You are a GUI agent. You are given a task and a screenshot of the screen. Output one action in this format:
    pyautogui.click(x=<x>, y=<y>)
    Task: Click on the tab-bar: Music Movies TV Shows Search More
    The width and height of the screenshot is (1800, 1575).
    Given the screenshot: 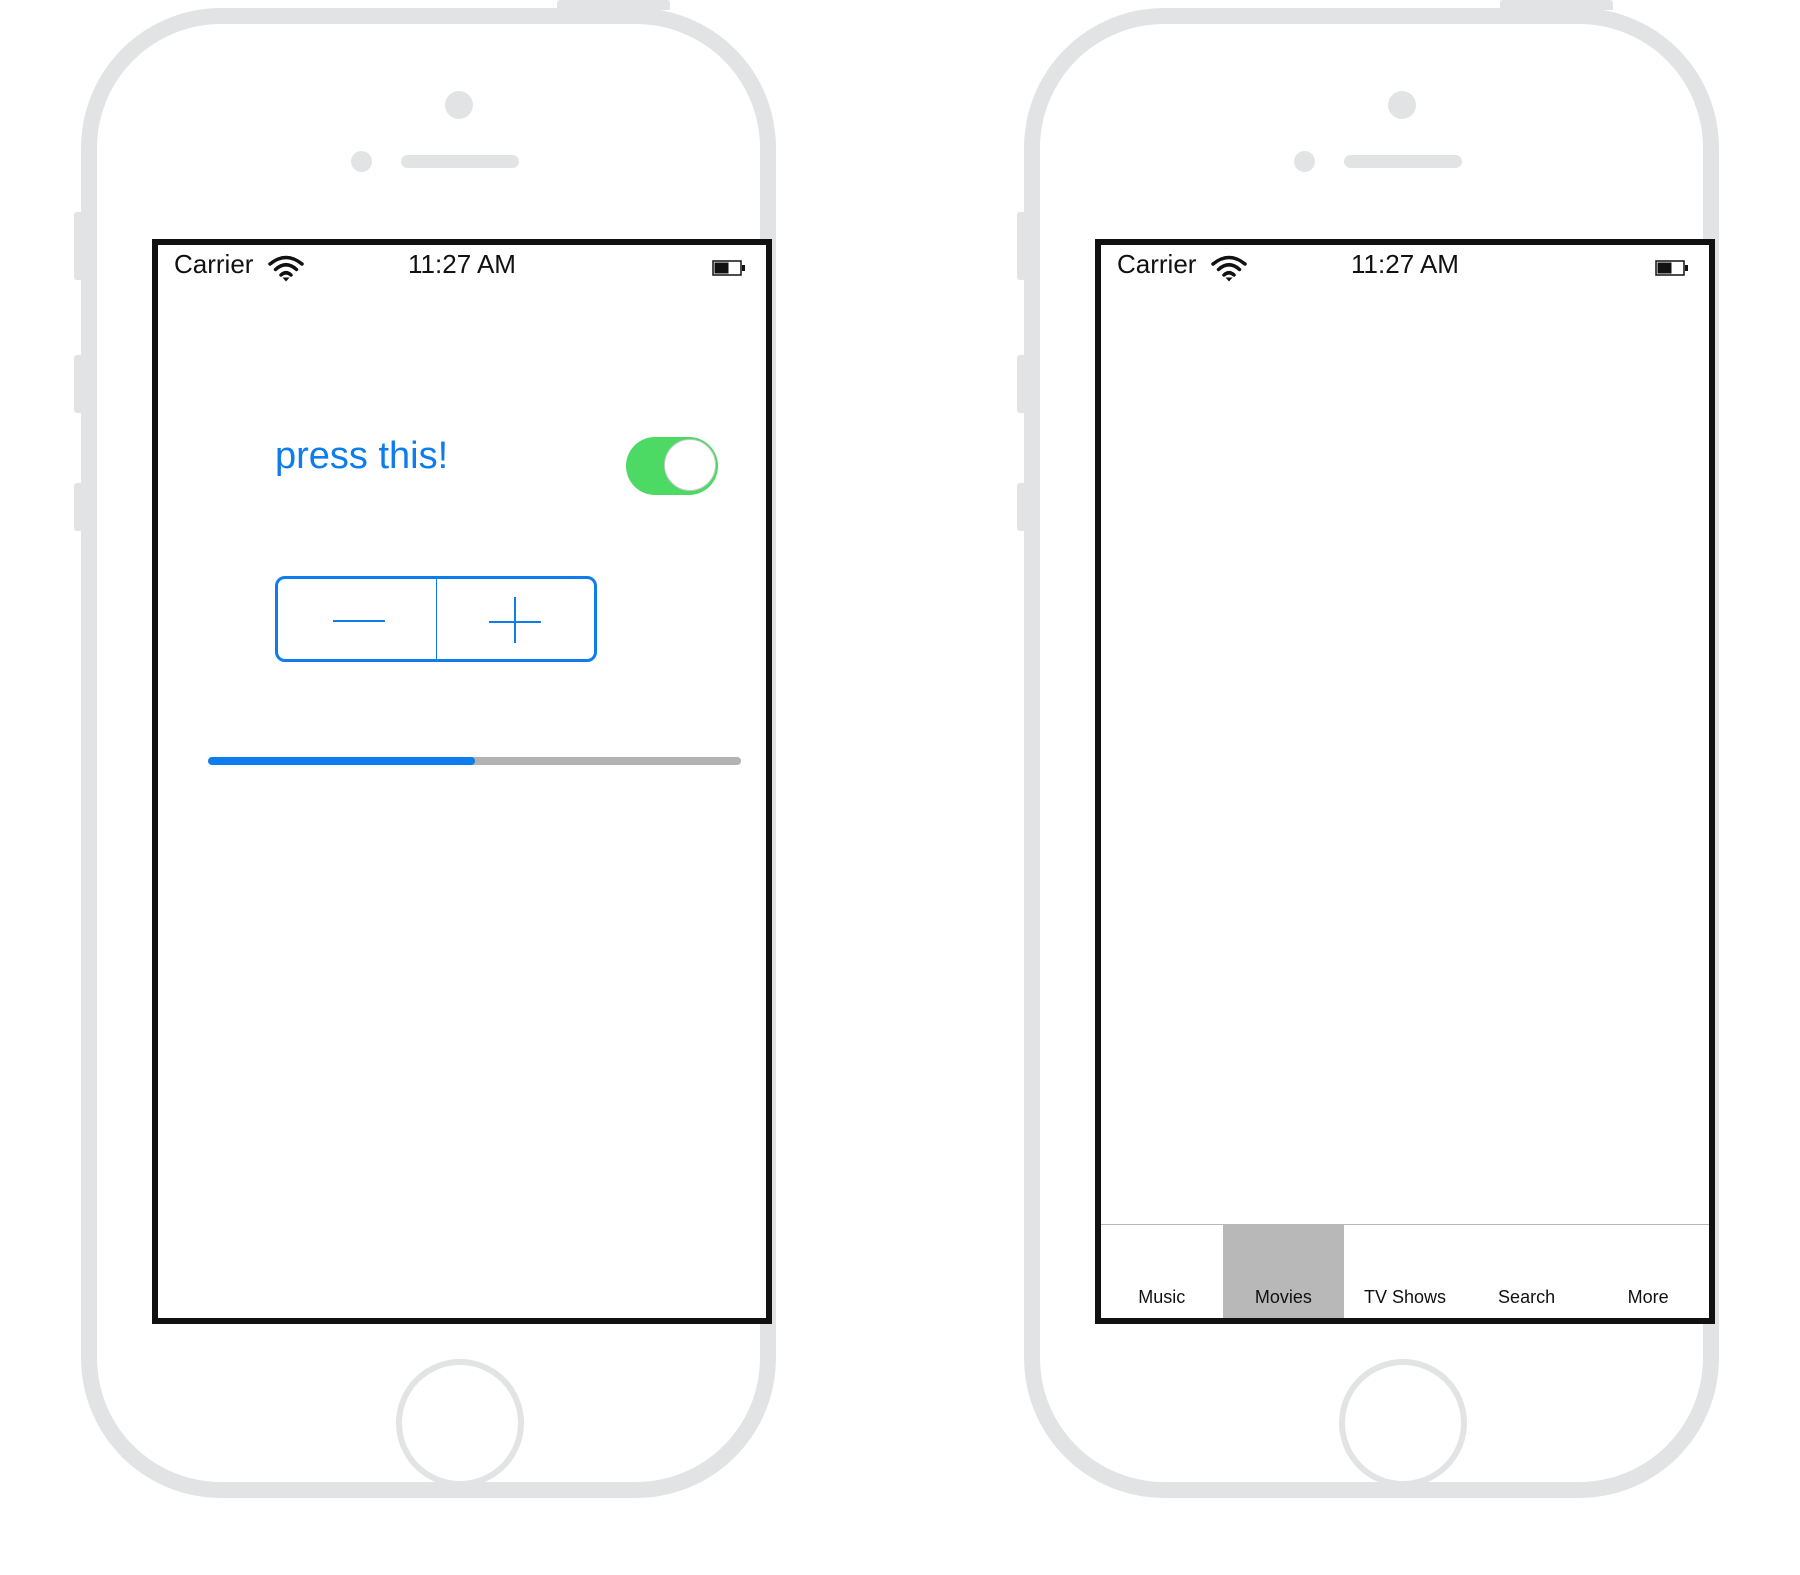 What is the action you would take?
    pyautogui.click(x=1405, y=1271)
    